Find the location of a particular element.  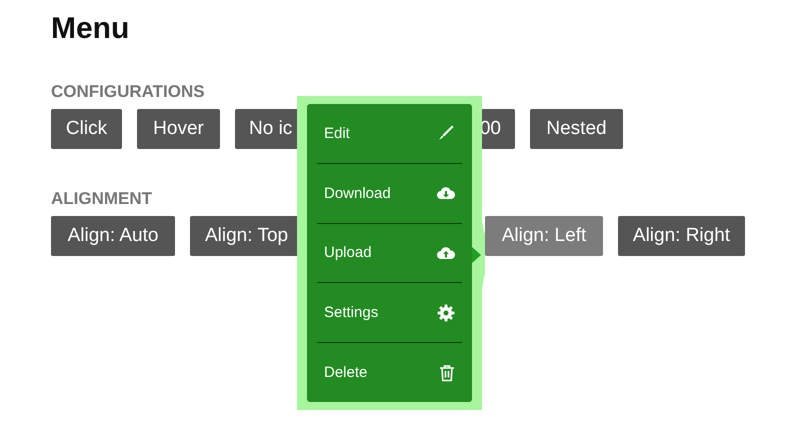

menu-pointer-icon is located at coordinates (476, 255).